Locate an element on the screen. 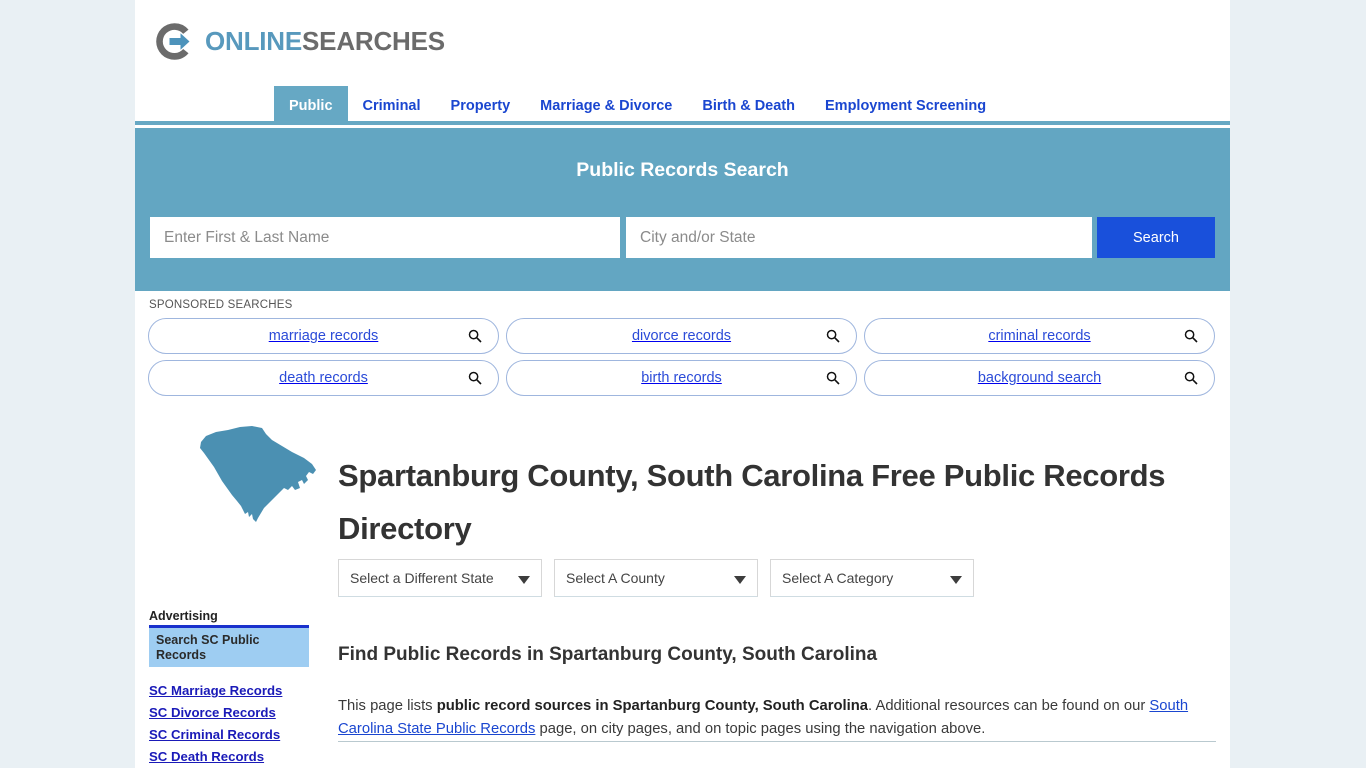 The image size is (1366, 768). south-carolina-state-map-icon is located at coordinates (259, 474).